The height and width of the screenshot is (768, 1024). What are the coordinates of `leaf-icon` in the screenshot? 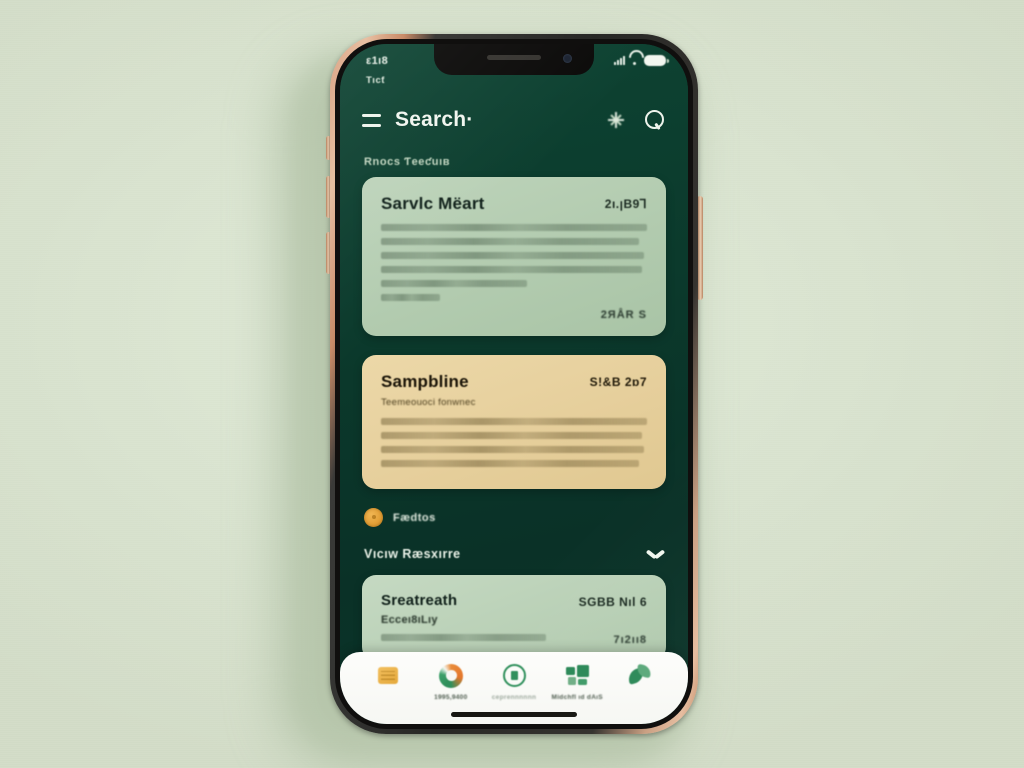 It's located at (639, 676).